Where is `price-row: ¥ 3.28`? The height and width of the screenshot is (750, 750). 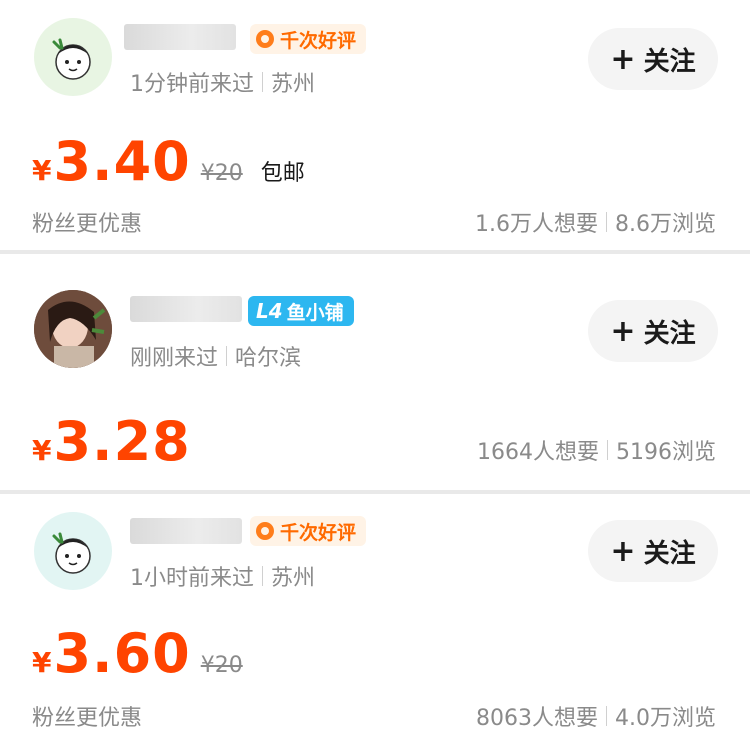 price-row: ¥ 3.28 is located at coordinates (111, 441).